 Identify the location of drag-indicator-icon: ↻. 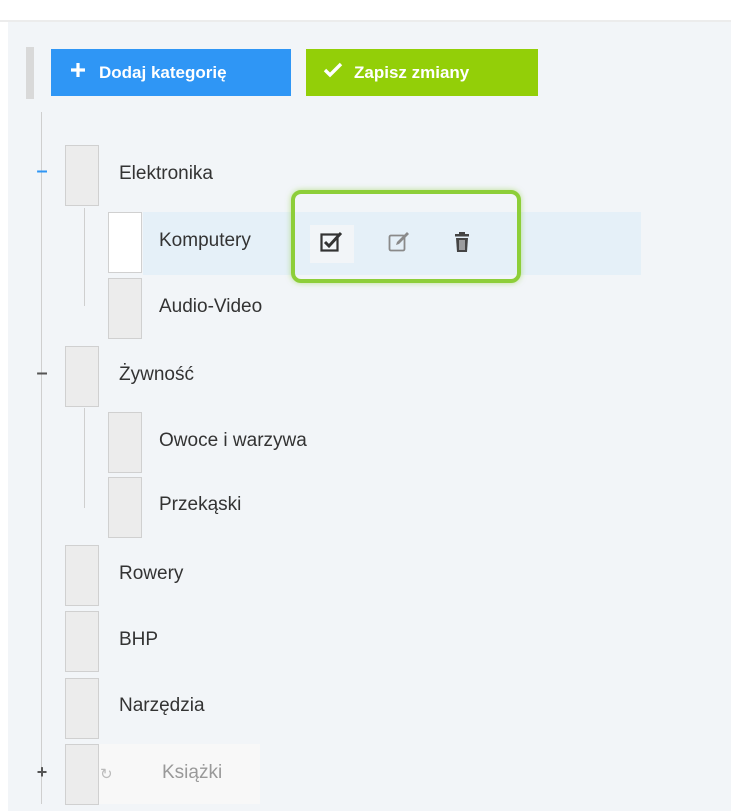
(106, 774).